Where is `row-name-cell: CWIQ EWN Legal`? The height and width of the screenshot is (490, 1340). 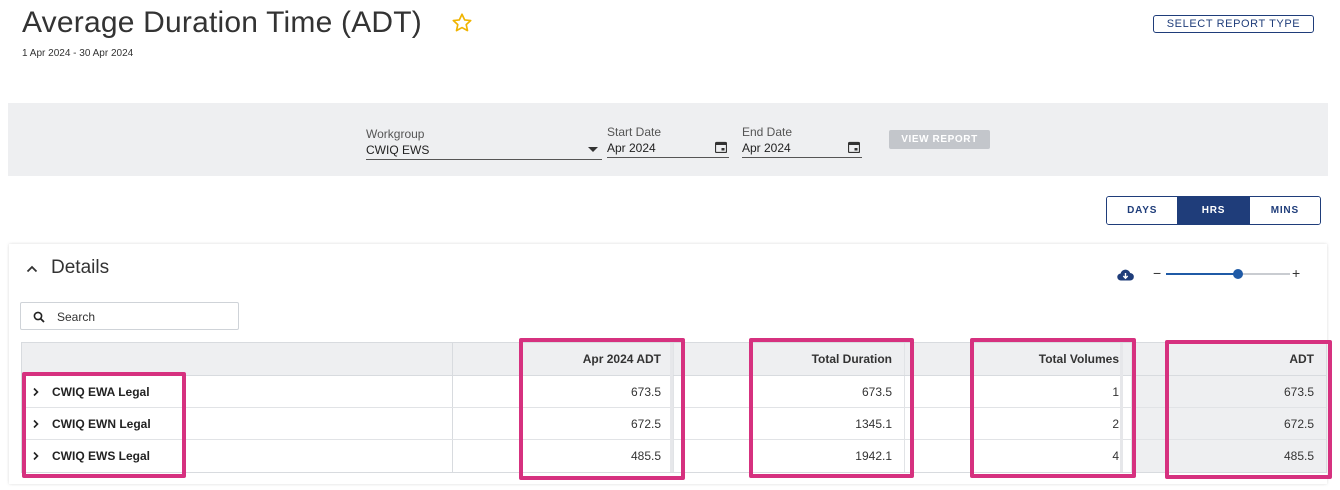 row-name-cell: CWIQ EWN Legal is located at coordinates (237, 423).